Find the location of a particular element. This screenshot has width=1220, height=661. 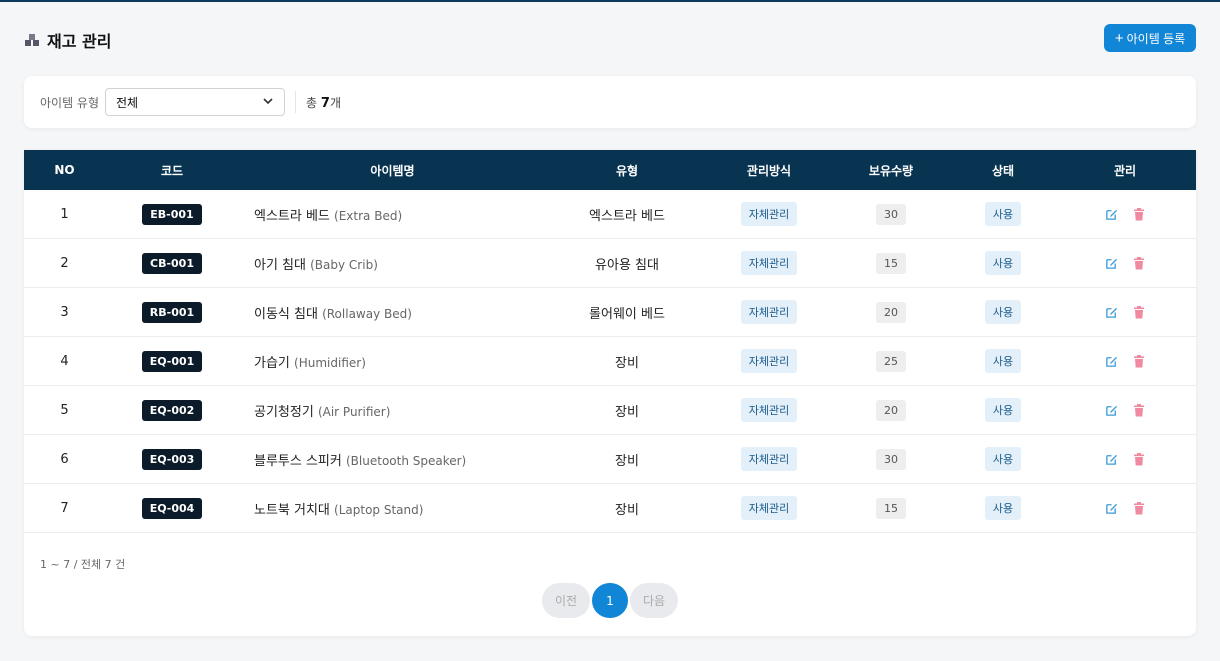

item-name: 아기 침대 is located at coordinates (280, 265).